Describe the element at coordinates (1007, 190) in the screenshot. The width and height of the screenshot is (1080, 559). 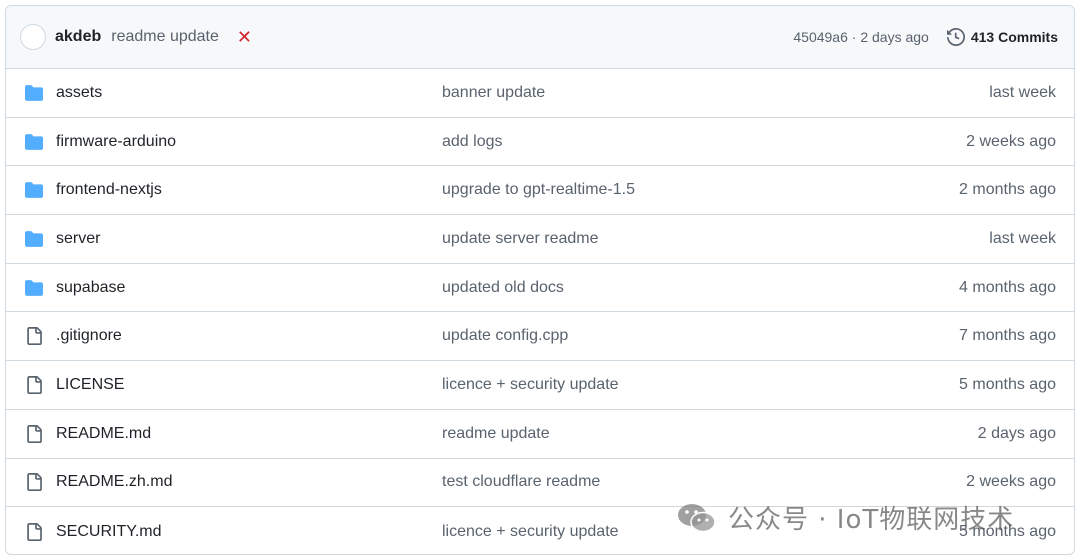
I see `commit-time: 2 months ago` at that location.